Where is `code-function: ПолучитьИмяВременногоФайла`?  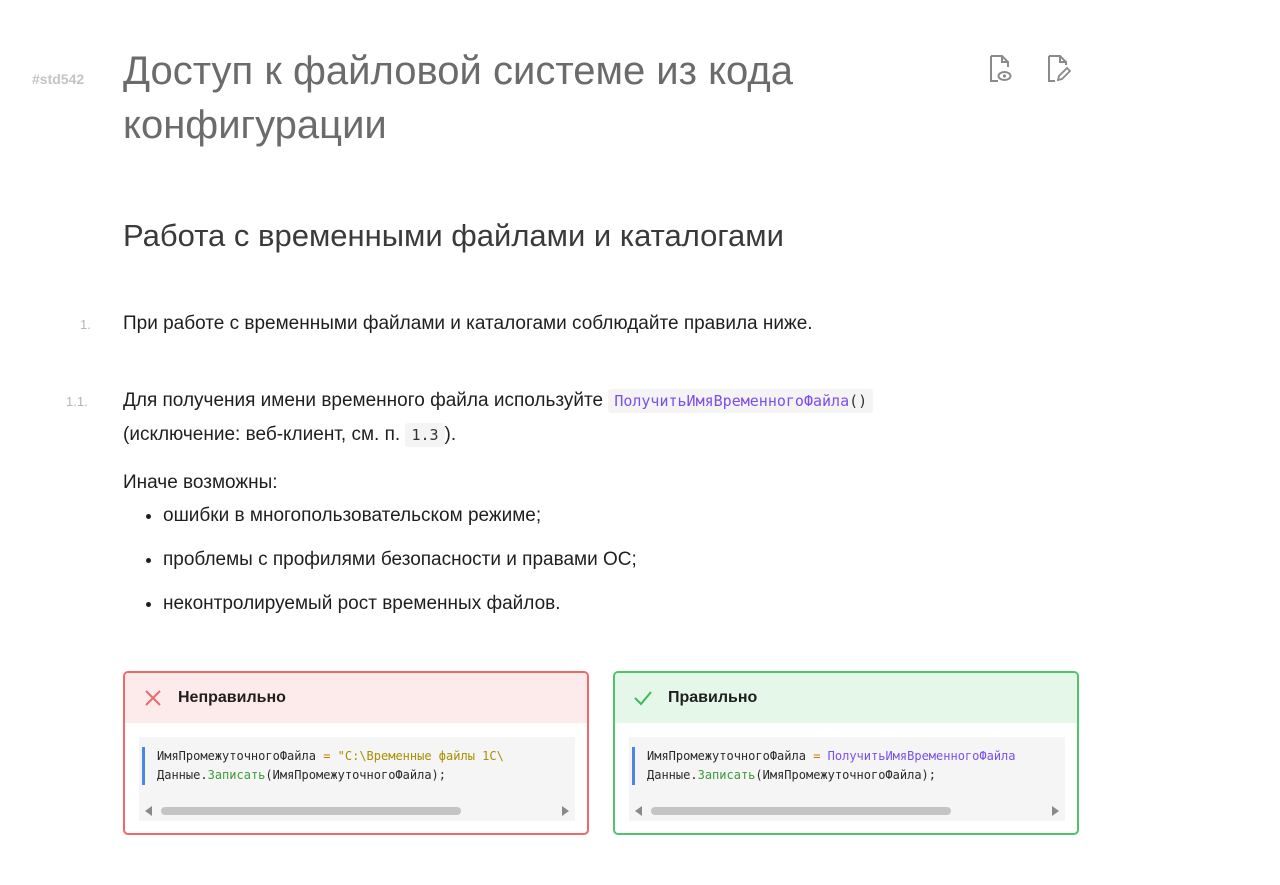 code-function: ПолучитьИмяВременногоФайла is located at coordinates (921, 756).